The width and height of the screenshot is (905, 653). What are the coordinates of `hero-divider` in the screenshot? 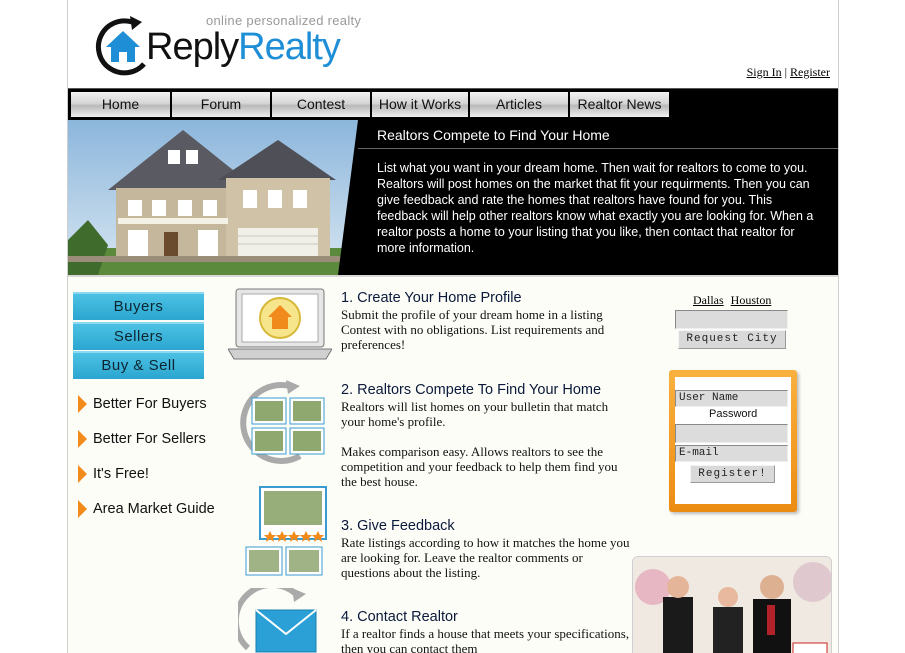 It's located at (358, 197).